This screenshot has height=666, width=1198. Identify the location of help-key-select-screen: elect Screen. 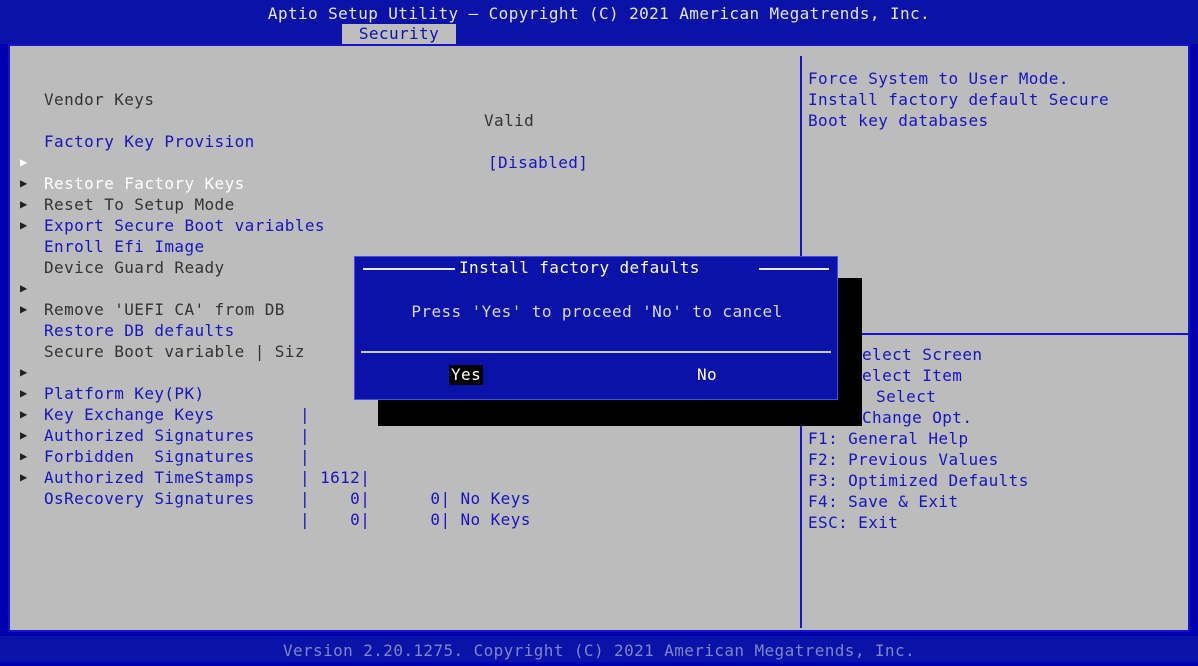
(922, 354).